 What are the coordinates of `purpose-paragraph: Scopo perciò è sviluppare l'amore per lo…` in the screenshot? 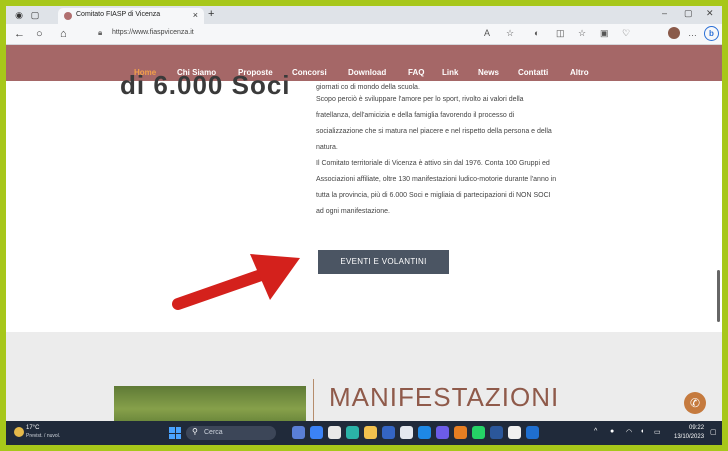 It's located at (471, 124).